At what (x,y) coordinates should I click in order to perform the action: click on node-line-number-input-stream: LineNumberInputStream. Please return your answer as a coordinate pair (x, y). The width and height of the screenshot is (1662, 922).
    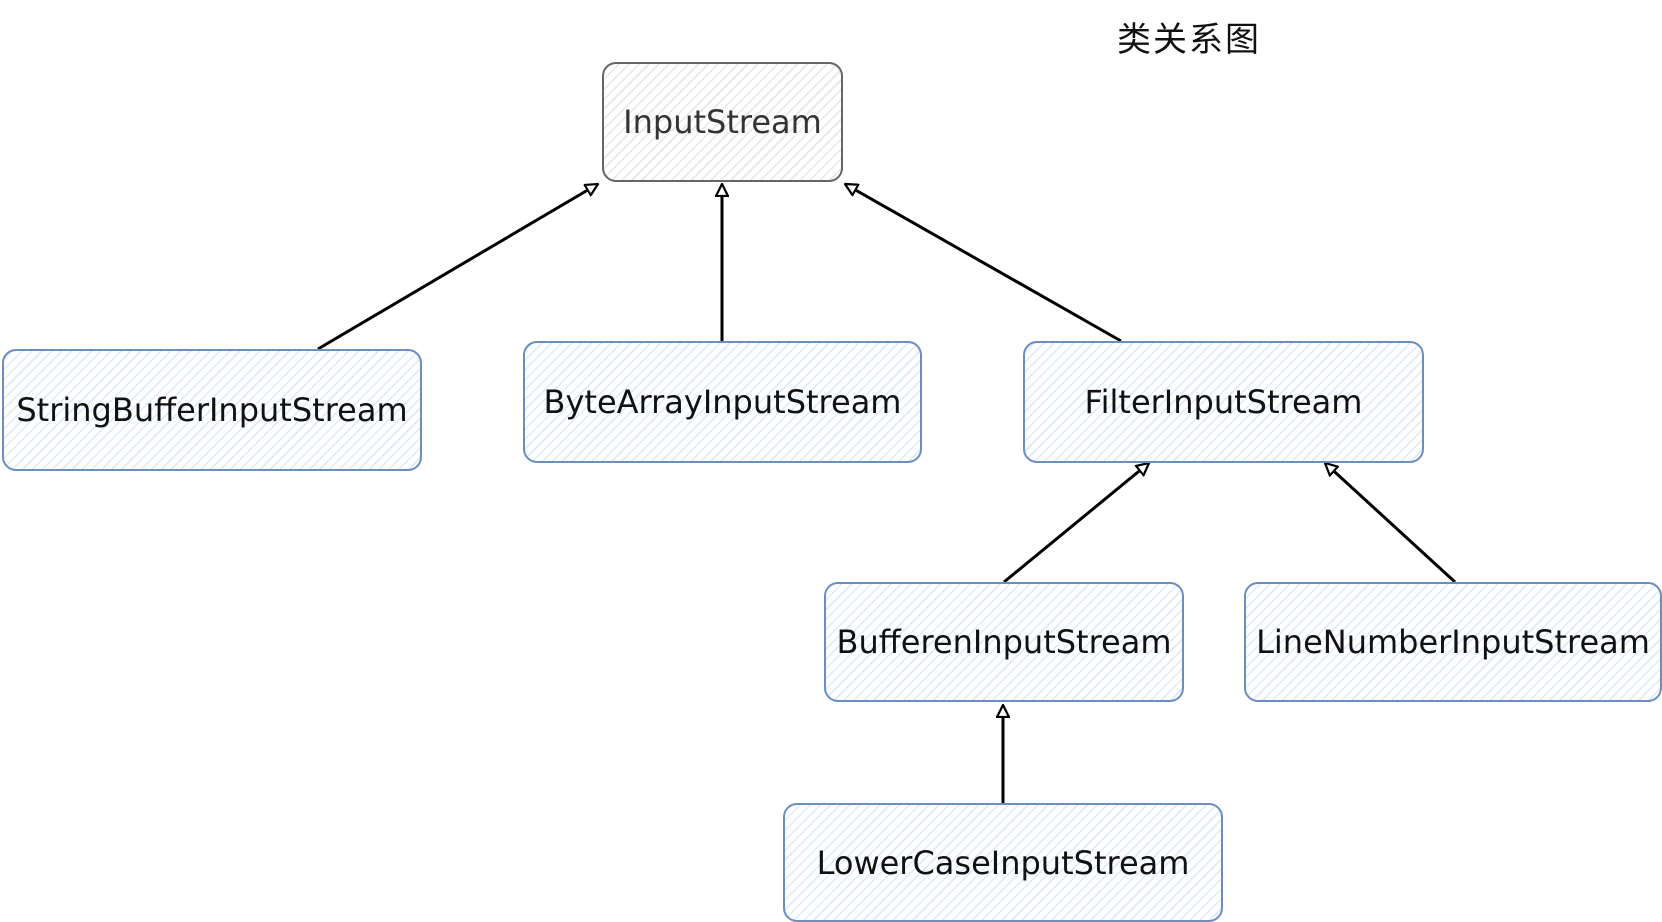
    Looking at the image, I should click on (1453, 642).